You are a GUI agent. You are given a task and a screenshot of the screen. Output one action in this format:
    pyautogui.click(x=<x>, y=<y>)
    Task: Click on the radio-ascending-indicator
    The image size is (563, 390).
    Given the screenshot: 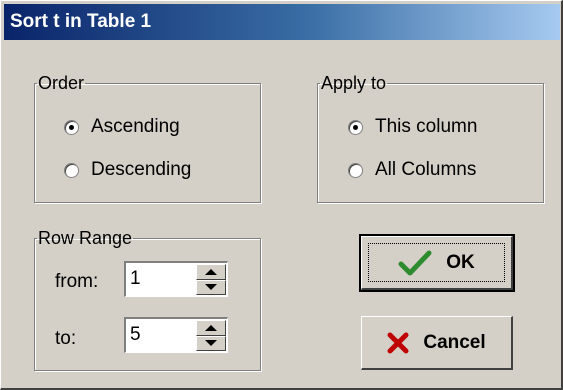 What is the action you would take?
    pyautogui.click(x=71, y=127)
    